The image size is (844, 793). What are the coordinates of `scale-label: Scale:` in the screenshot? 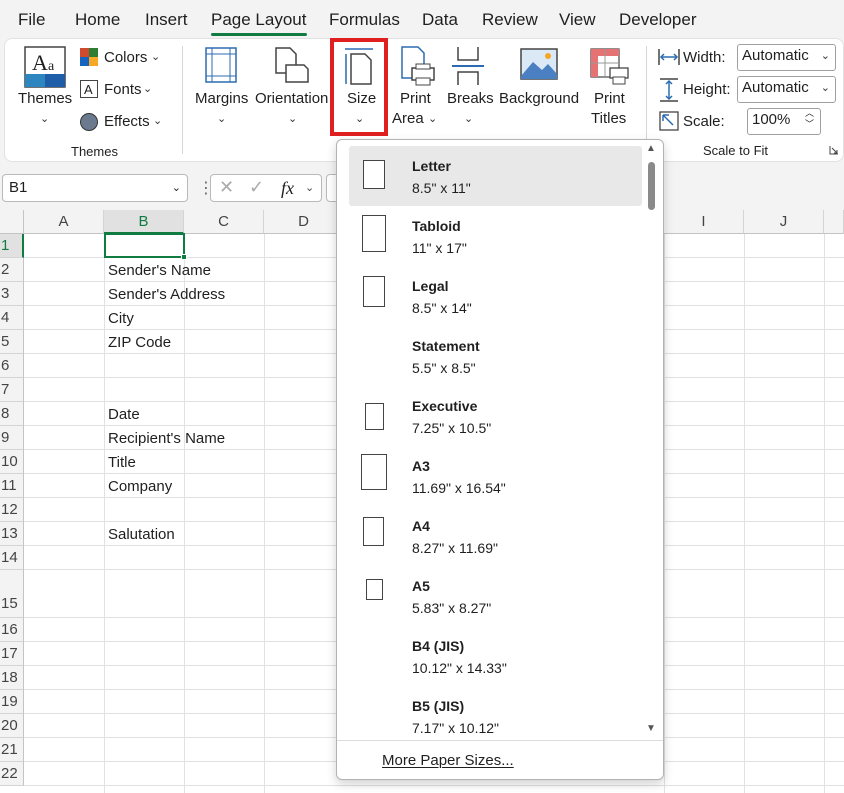 It's located at (704, 121).